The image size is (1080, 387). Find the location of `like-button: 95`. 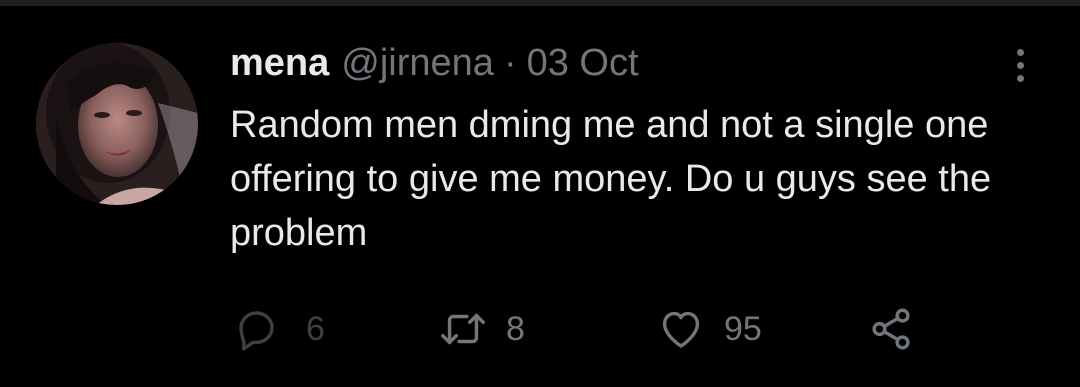

like-button: 95 is located at coordinates (709, 329).